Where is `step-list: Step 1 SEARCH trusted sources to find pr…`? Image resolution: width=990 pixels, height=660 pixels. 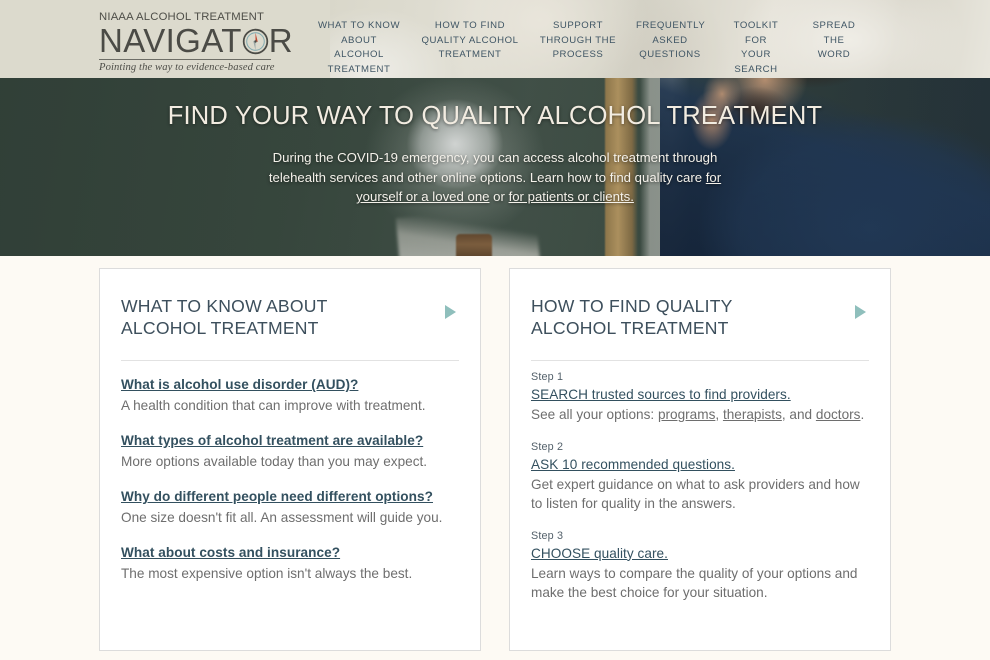 step-list: Step 1 SEARCH trusted sources to find pr… is located at coordinates (700, 482).